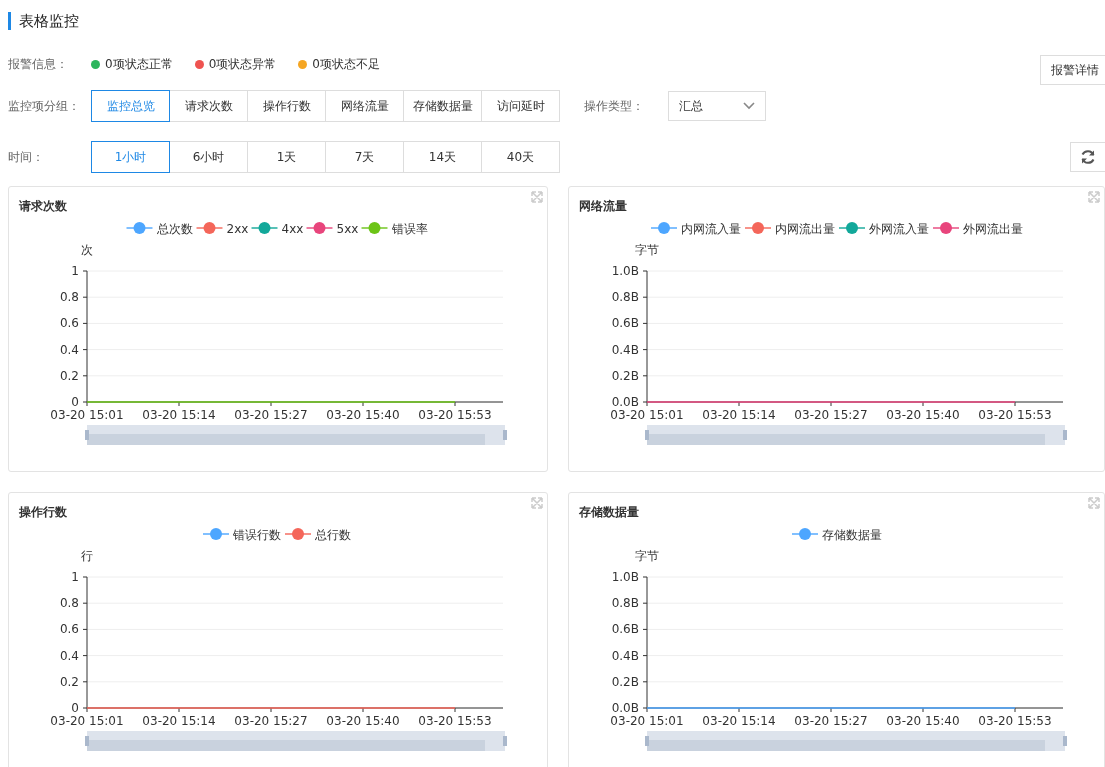  What do you see at coordinates (208, 106) in the screenshot?
I see `group-tab: 请求次数` at bounding box center [208, 106].